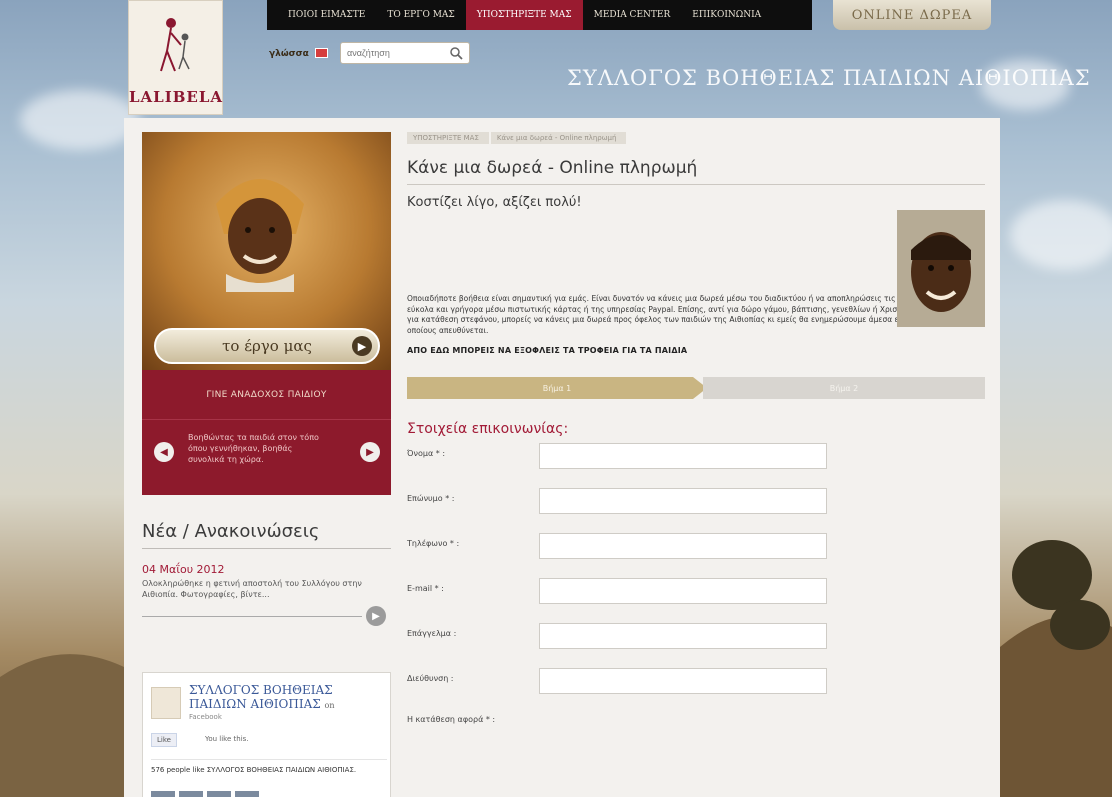 This screenshot has height=797, width=1112. What do you see at coordinates (488, 429) in the screenshot?
I see `contact-details-title: Στοιχεία επικοινωνίας:` at bounding box center [488, 429].